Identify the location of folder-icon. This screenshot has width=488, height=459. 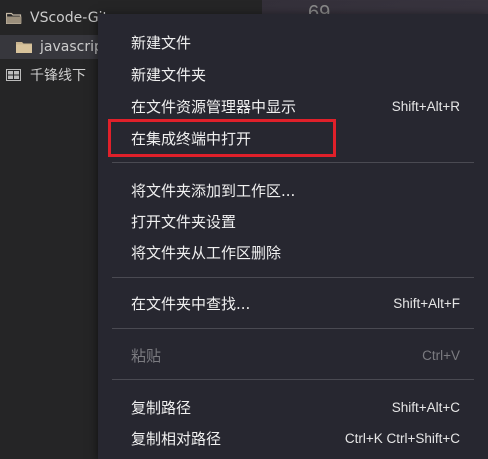
(24, 47).